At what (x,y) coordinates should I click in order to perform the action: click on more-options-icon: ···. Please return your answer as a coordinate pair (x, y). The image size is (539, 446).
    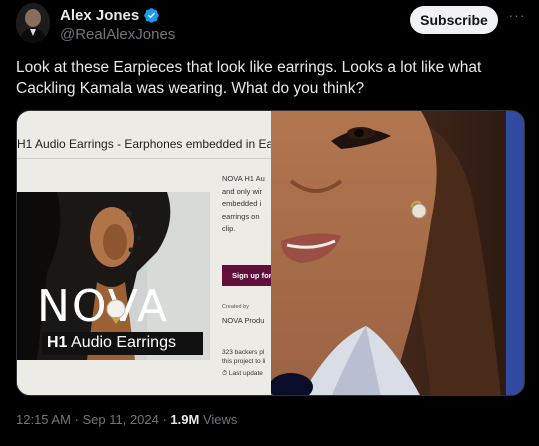
    Looking at the image, I should click on (517, 18).